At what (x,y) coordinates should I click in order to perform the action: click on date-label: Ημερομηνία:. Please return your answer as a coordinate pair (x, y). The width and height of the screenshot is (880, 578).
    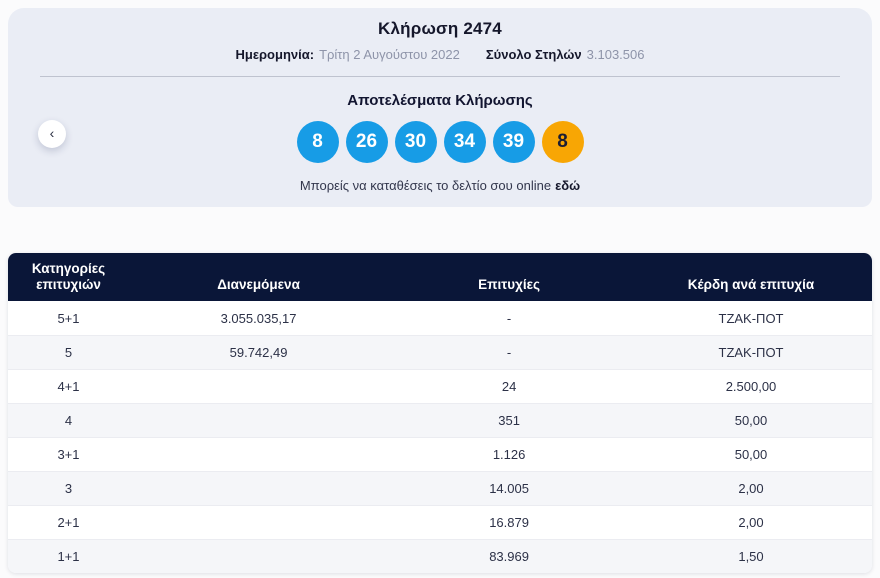
    Looking at the image, I should click on (275, 54).